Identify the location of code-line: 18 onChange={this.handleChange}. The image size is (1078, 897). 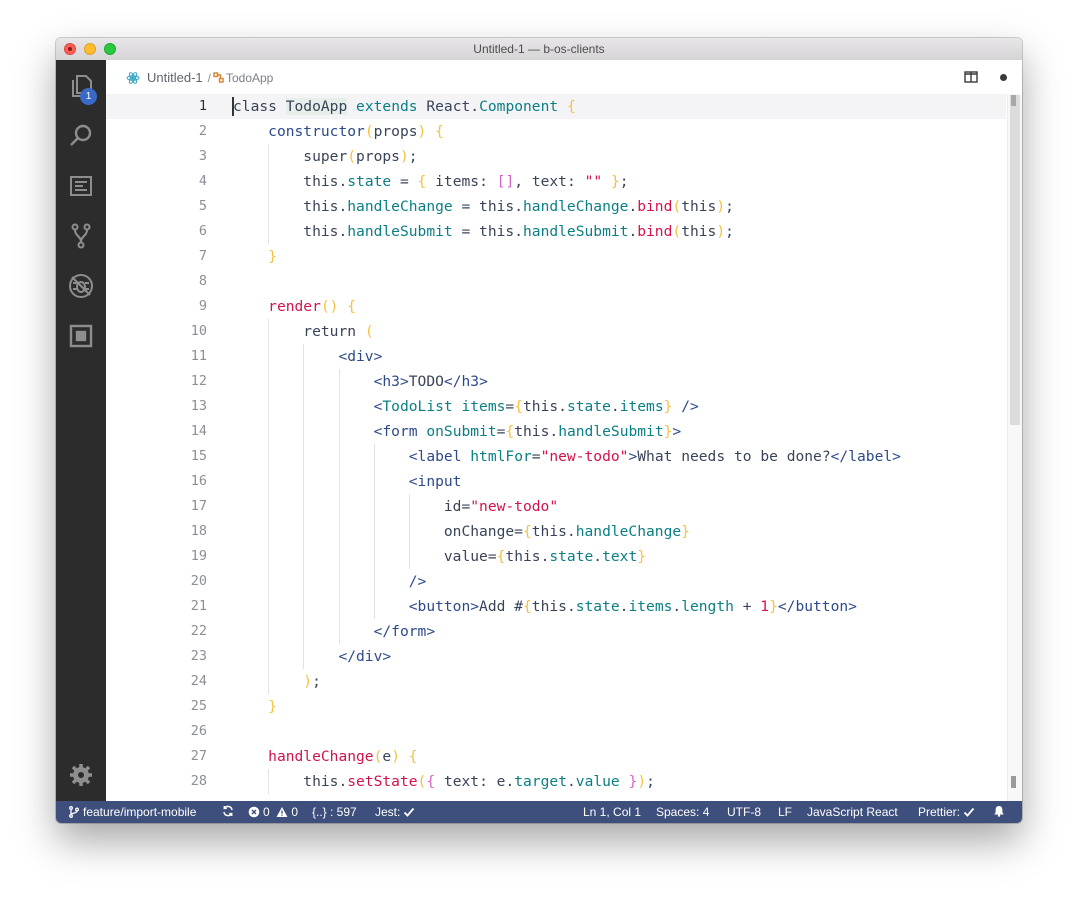
(556, 531).